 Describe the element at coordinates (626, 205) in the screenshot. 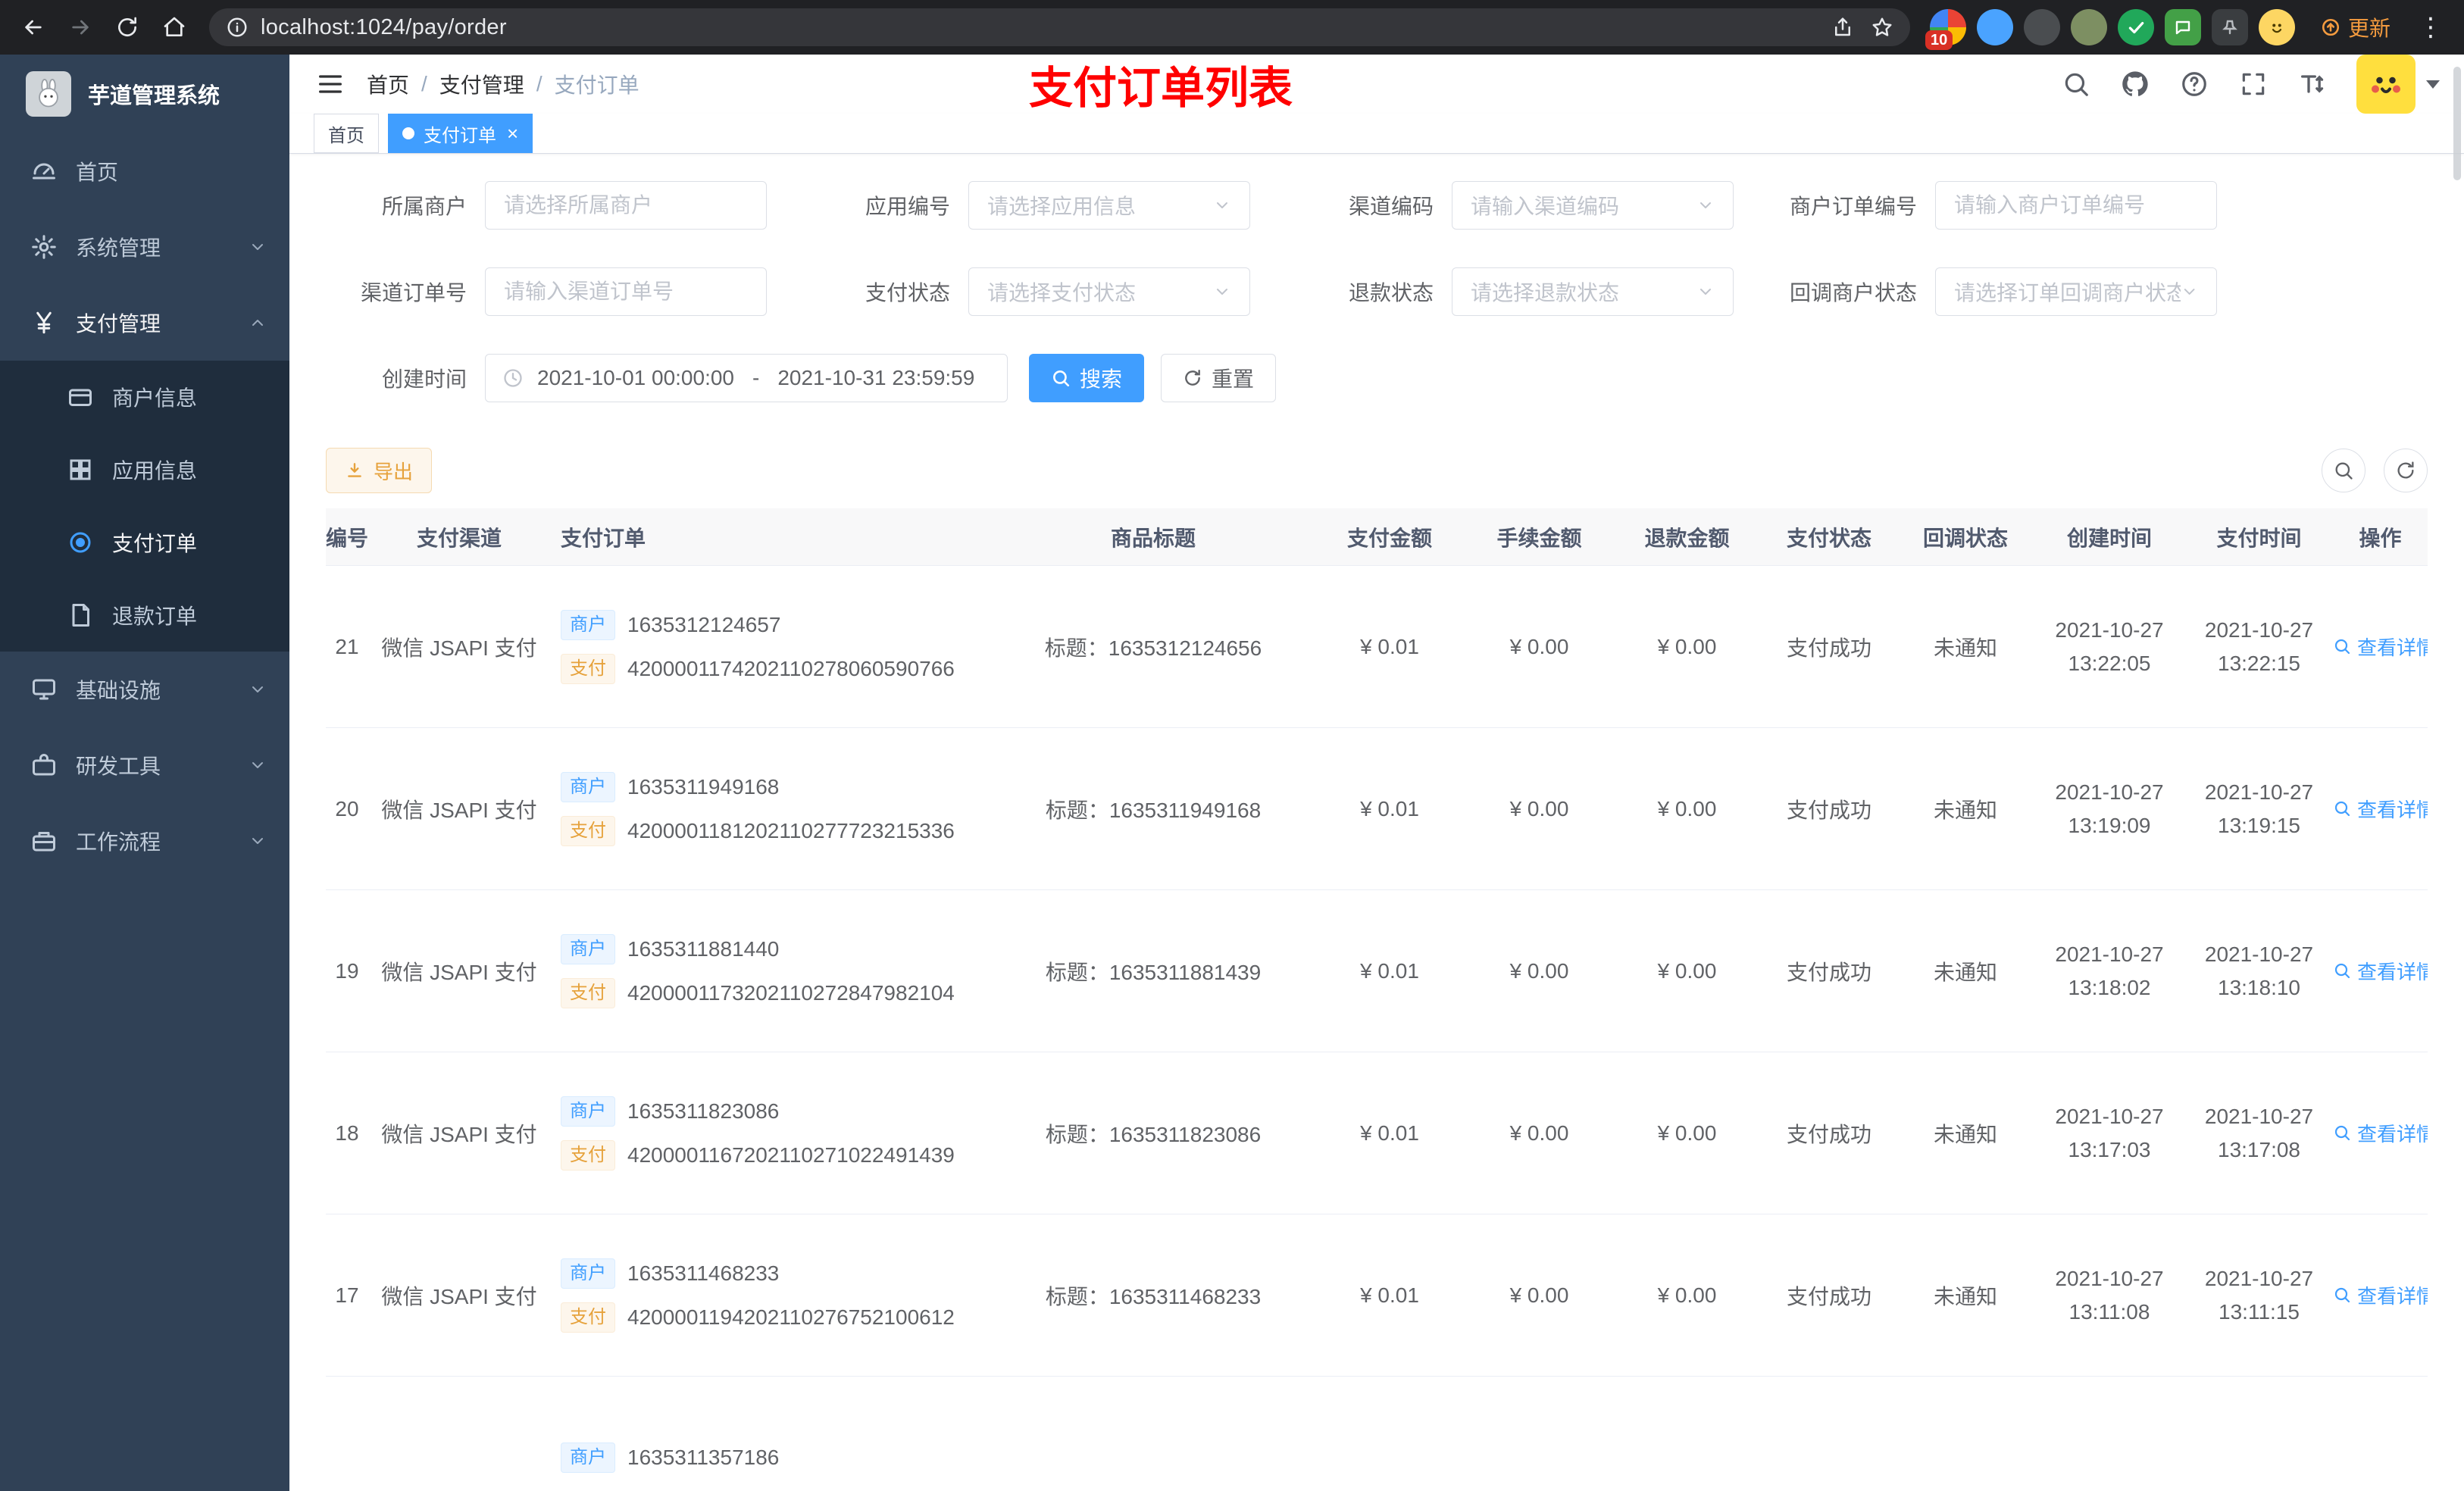

I see `merchant-input` at that location.